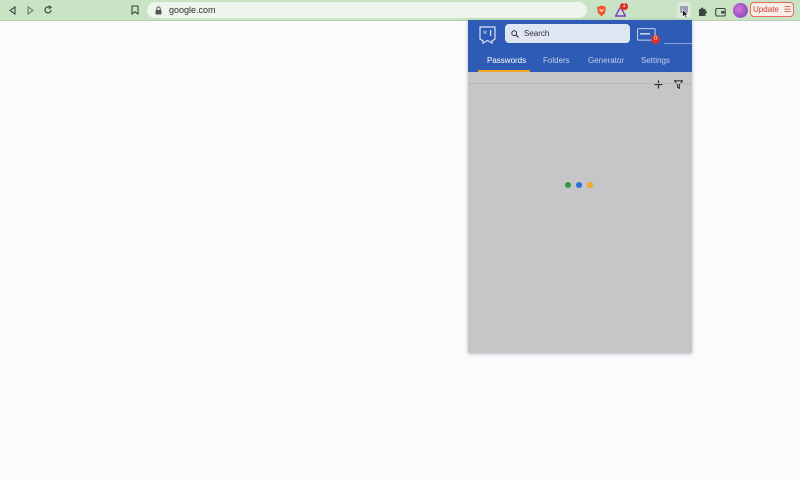  Describe the element at coordinates (580, 83) in the screenshot. I see `toolbar-divider` at that location.